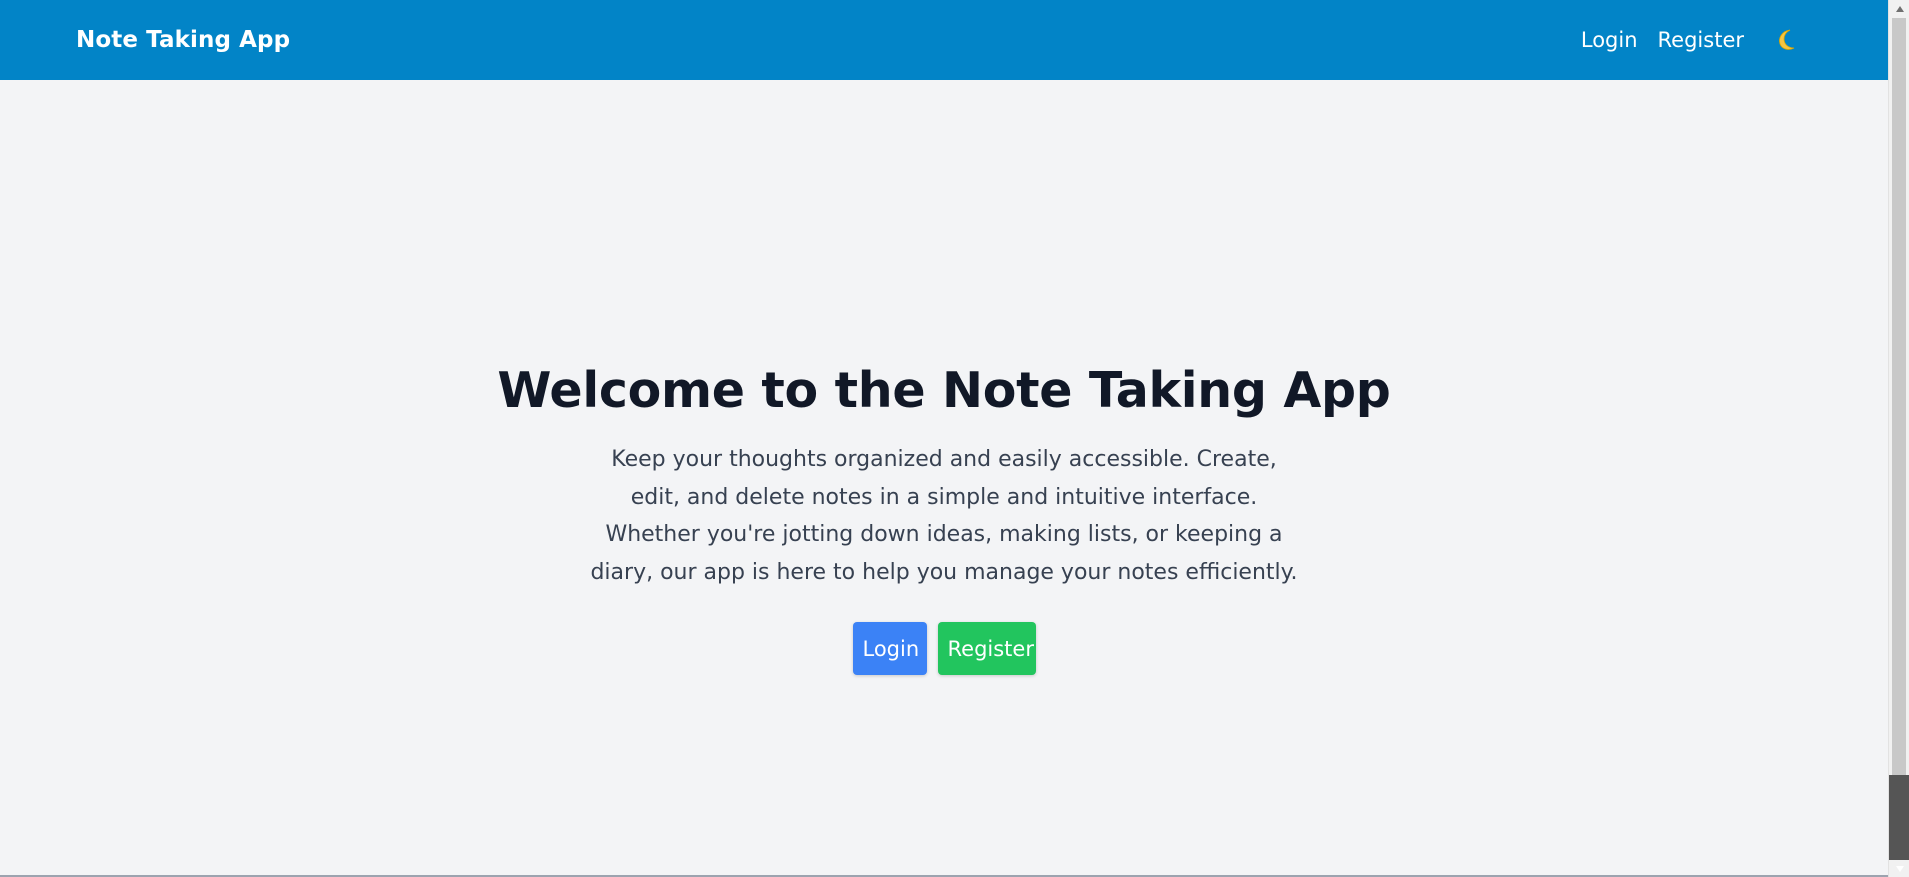  I want to click on hero-title: Welcome to the Note Taking App, so click(944, 390).